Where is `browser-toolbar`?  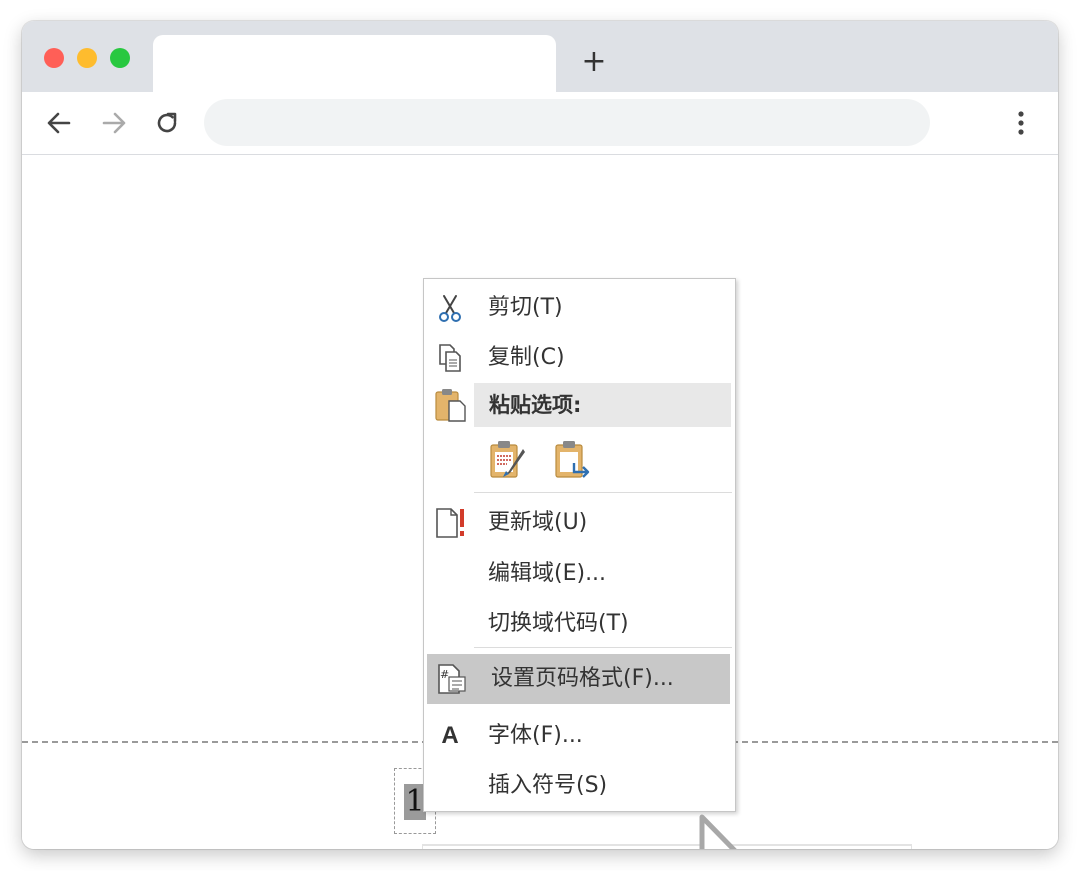 browser-toolbar is located at coordinates (540, 123).